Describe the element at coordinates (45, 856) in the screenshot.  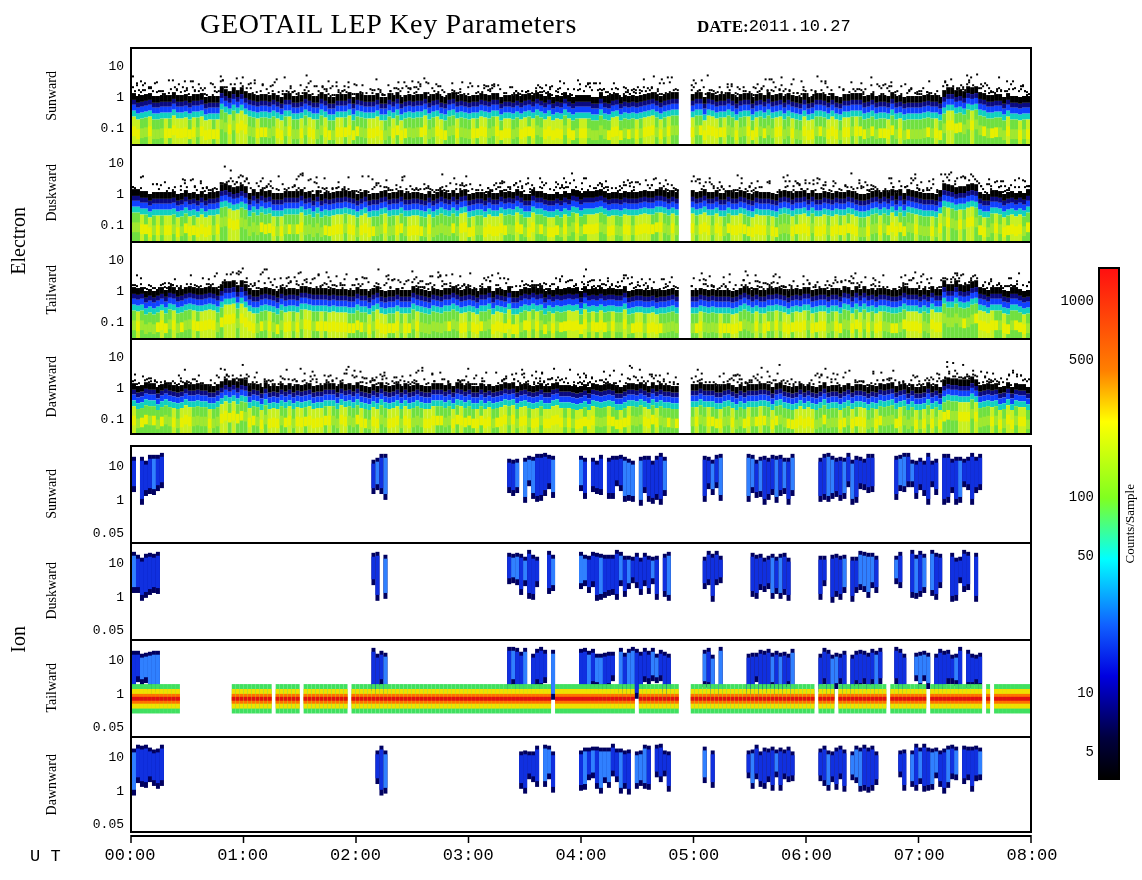
I see `x-axis-label: U T` at that location.